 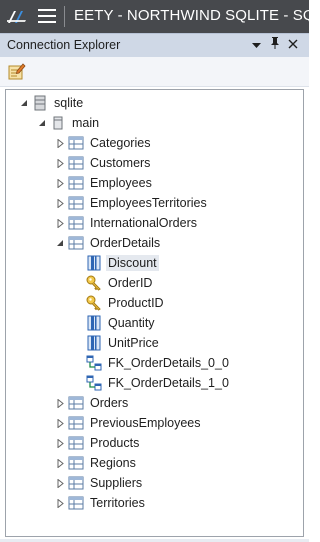 I want to click on explorer-toolbar, so click(x=154, y=72).